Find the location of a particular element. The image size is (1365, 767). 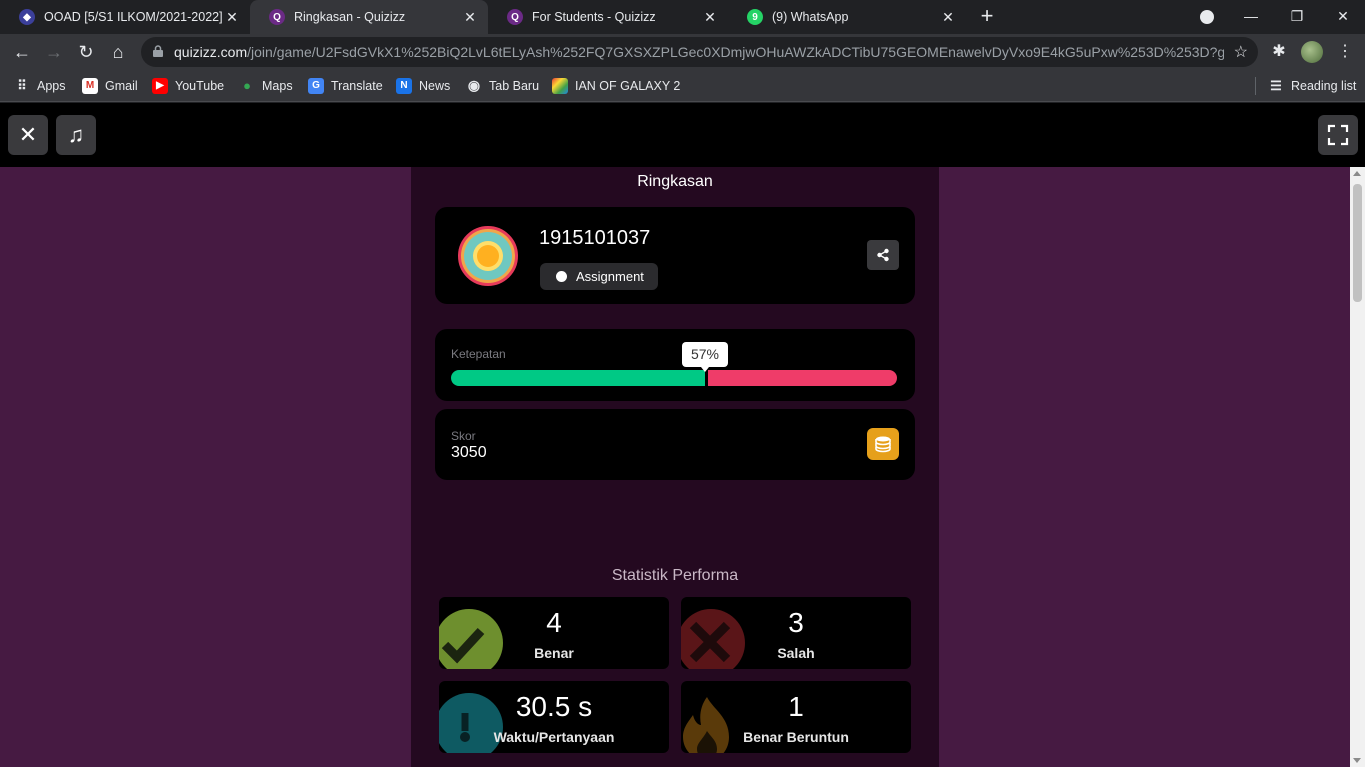

close-window-button: ✕ is located at coordinates (1342, 17).